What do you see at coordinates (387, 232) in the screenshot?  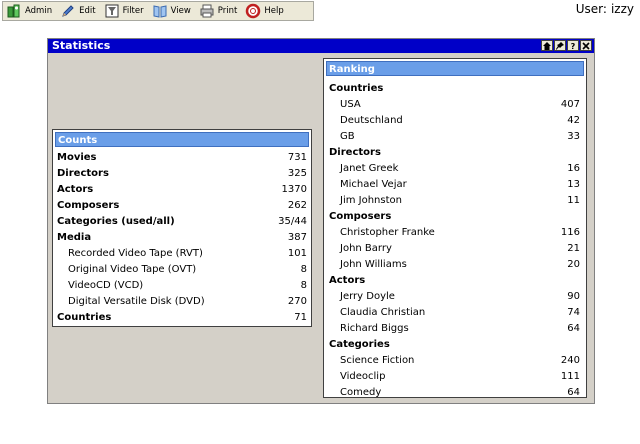 I see `ranking-row-label: Christopher Franke` at bounding box center [387, 232].